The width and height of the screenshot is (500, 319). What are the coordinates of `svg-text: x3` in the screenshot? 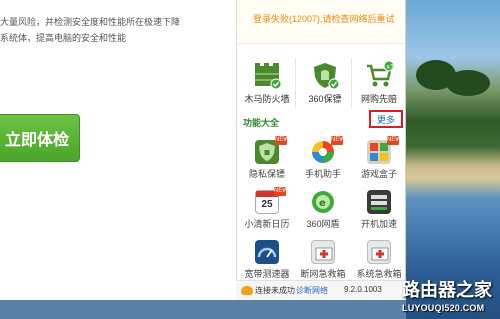 It's located at (390, 67).